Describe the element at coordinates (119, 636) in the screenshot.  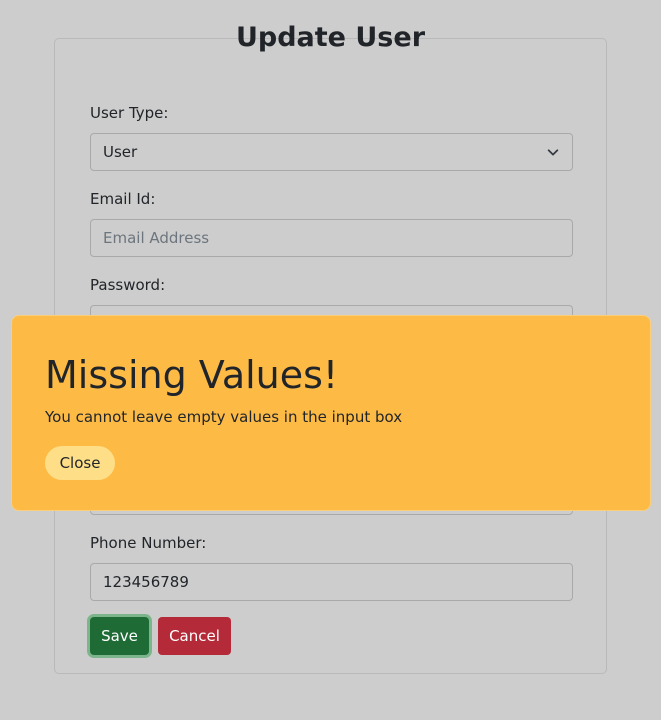
I see `save-button: Save` at that location.